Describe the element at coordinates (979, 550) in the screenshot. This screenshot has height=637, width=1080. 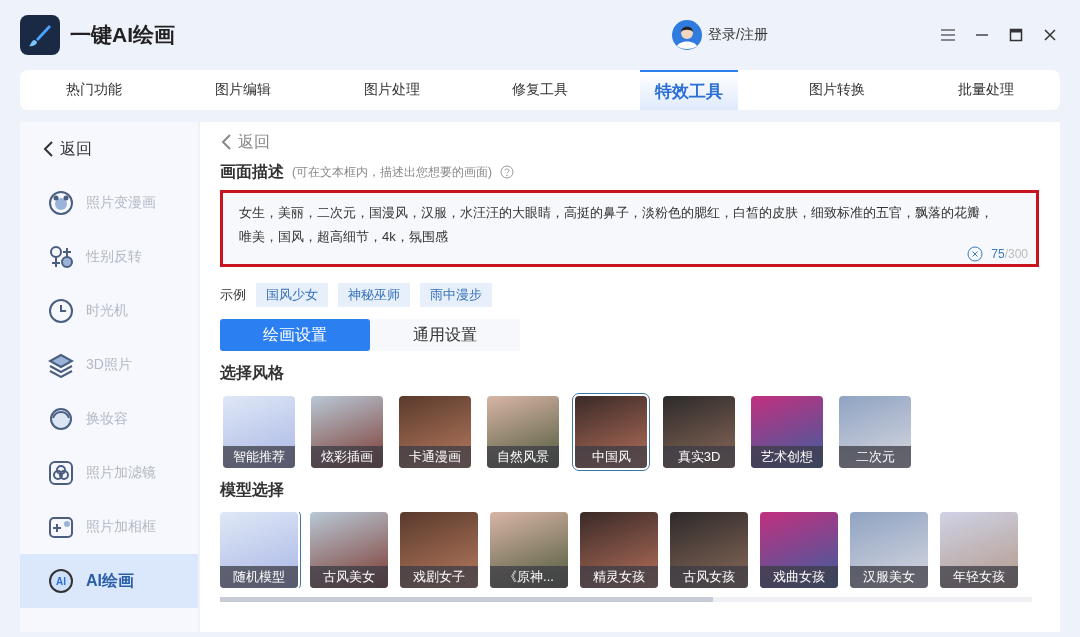
I see `model-card: 年轻女孩` at that location.